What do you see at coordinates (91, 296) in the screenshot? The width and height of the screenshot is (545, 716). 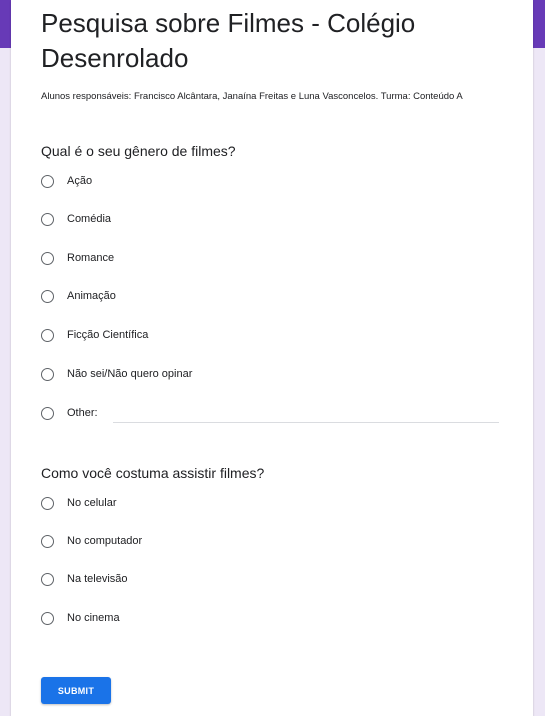 I see `option-label: Animação` at bounding box center [91, 296].